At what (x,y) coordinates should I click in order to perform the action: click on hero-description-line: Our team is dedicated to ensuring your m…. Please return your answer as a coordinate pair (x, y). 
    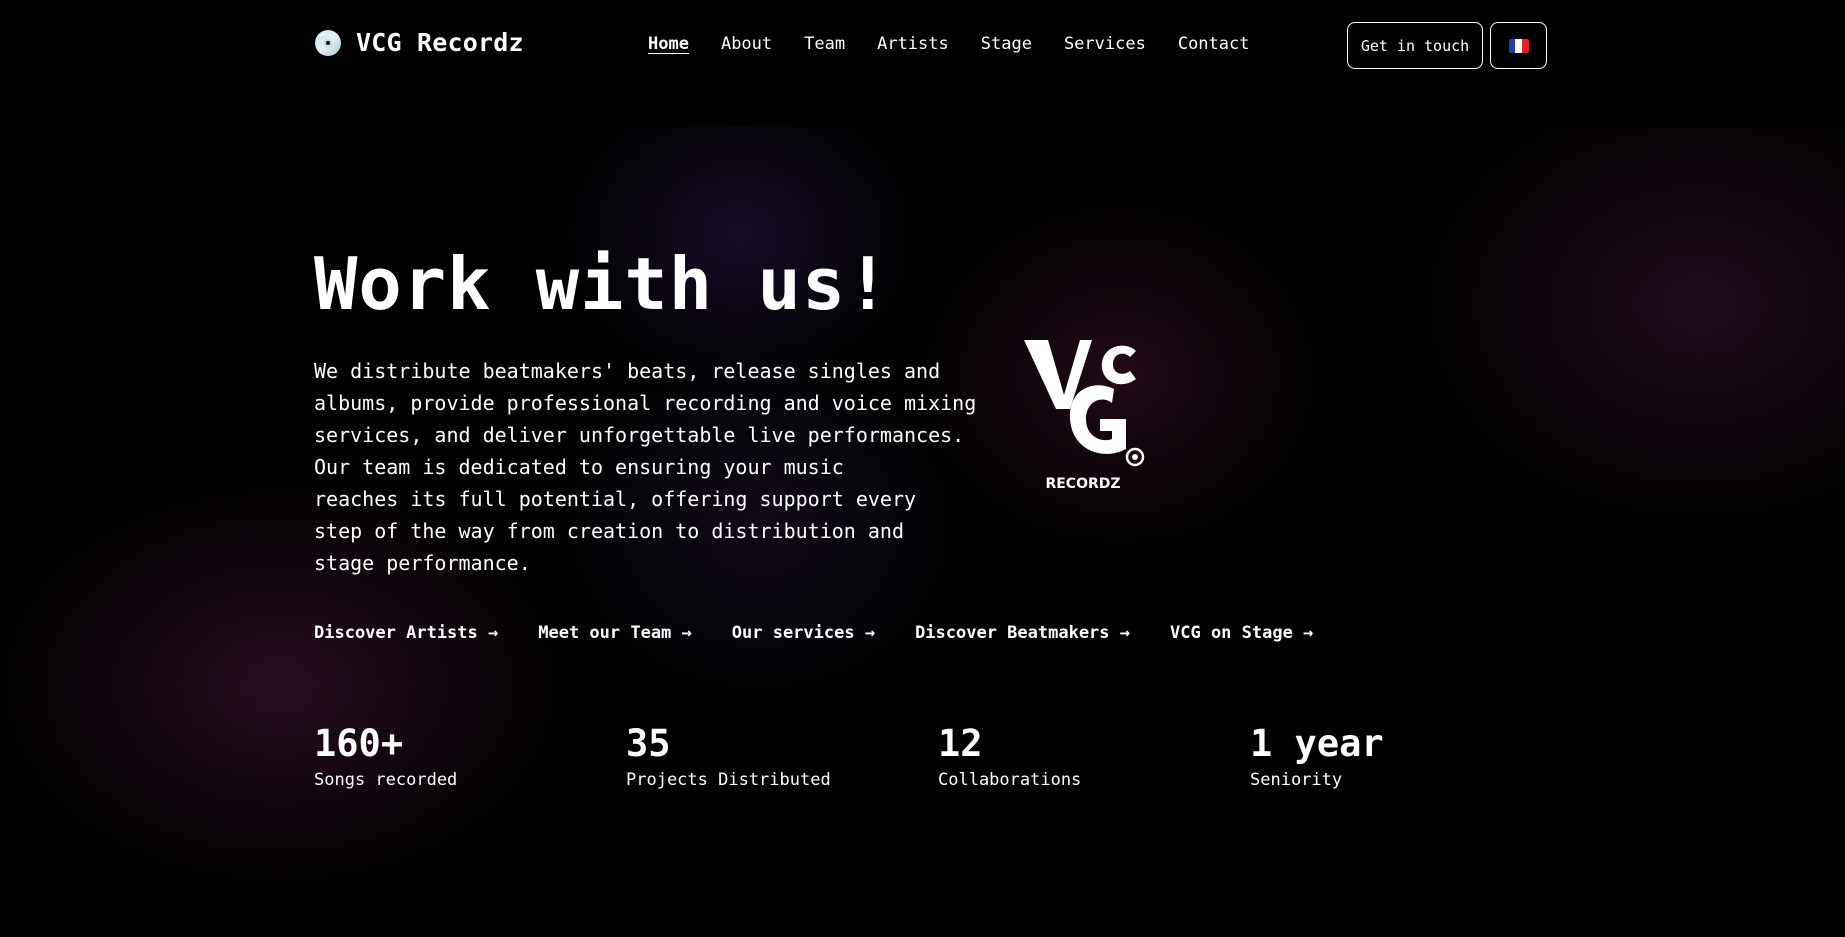
    Looking at the image, I should click on (579, 467).